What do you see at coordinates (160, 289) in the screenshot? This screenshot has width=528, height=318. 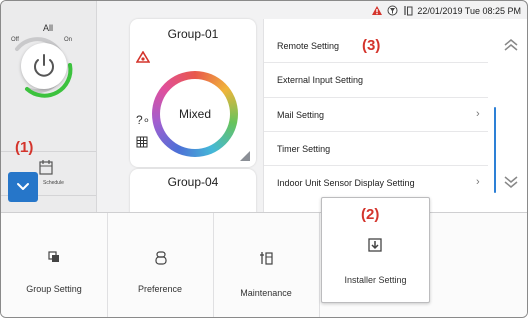 I see `tab-label: Preference` at bounding box center [160, 289].